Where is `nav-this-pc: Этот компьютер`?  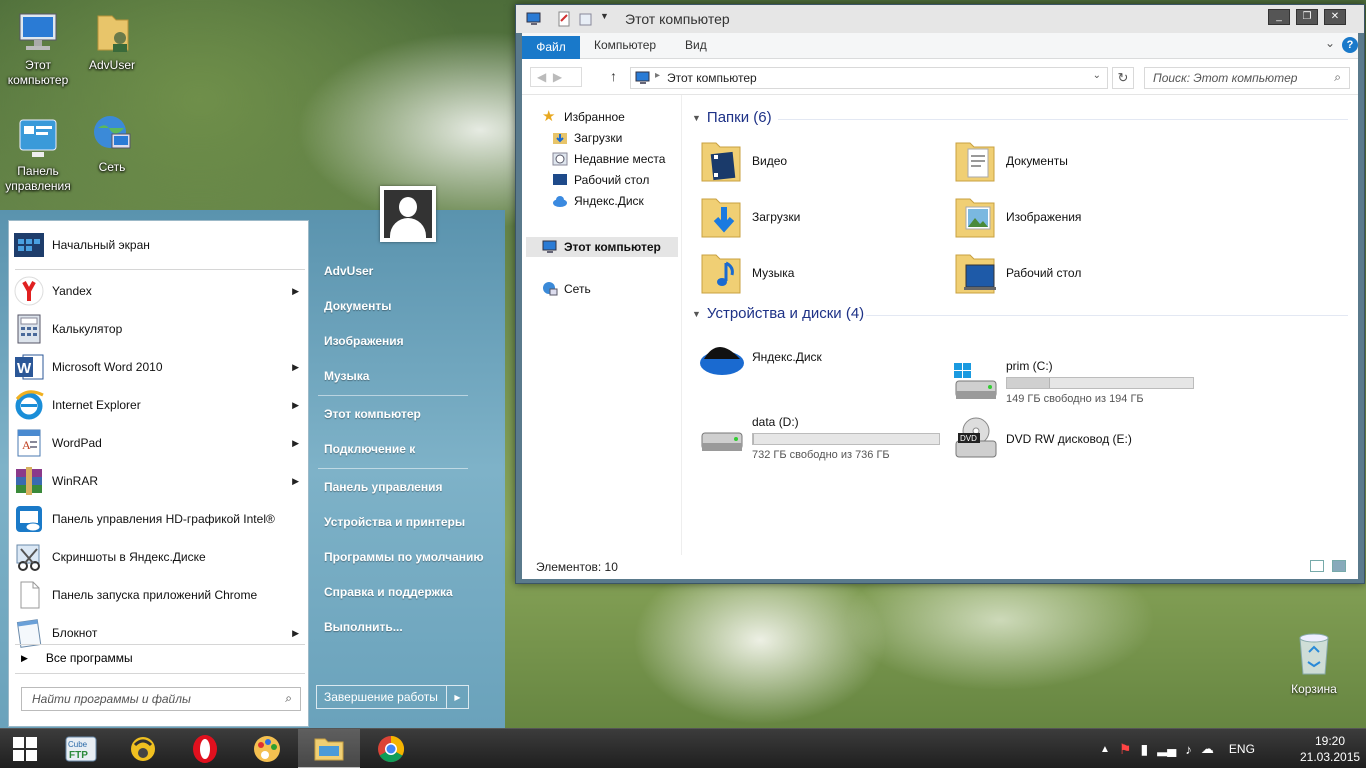
nav-this-pc: Этот компьютер is located at coordinates (601, 247).